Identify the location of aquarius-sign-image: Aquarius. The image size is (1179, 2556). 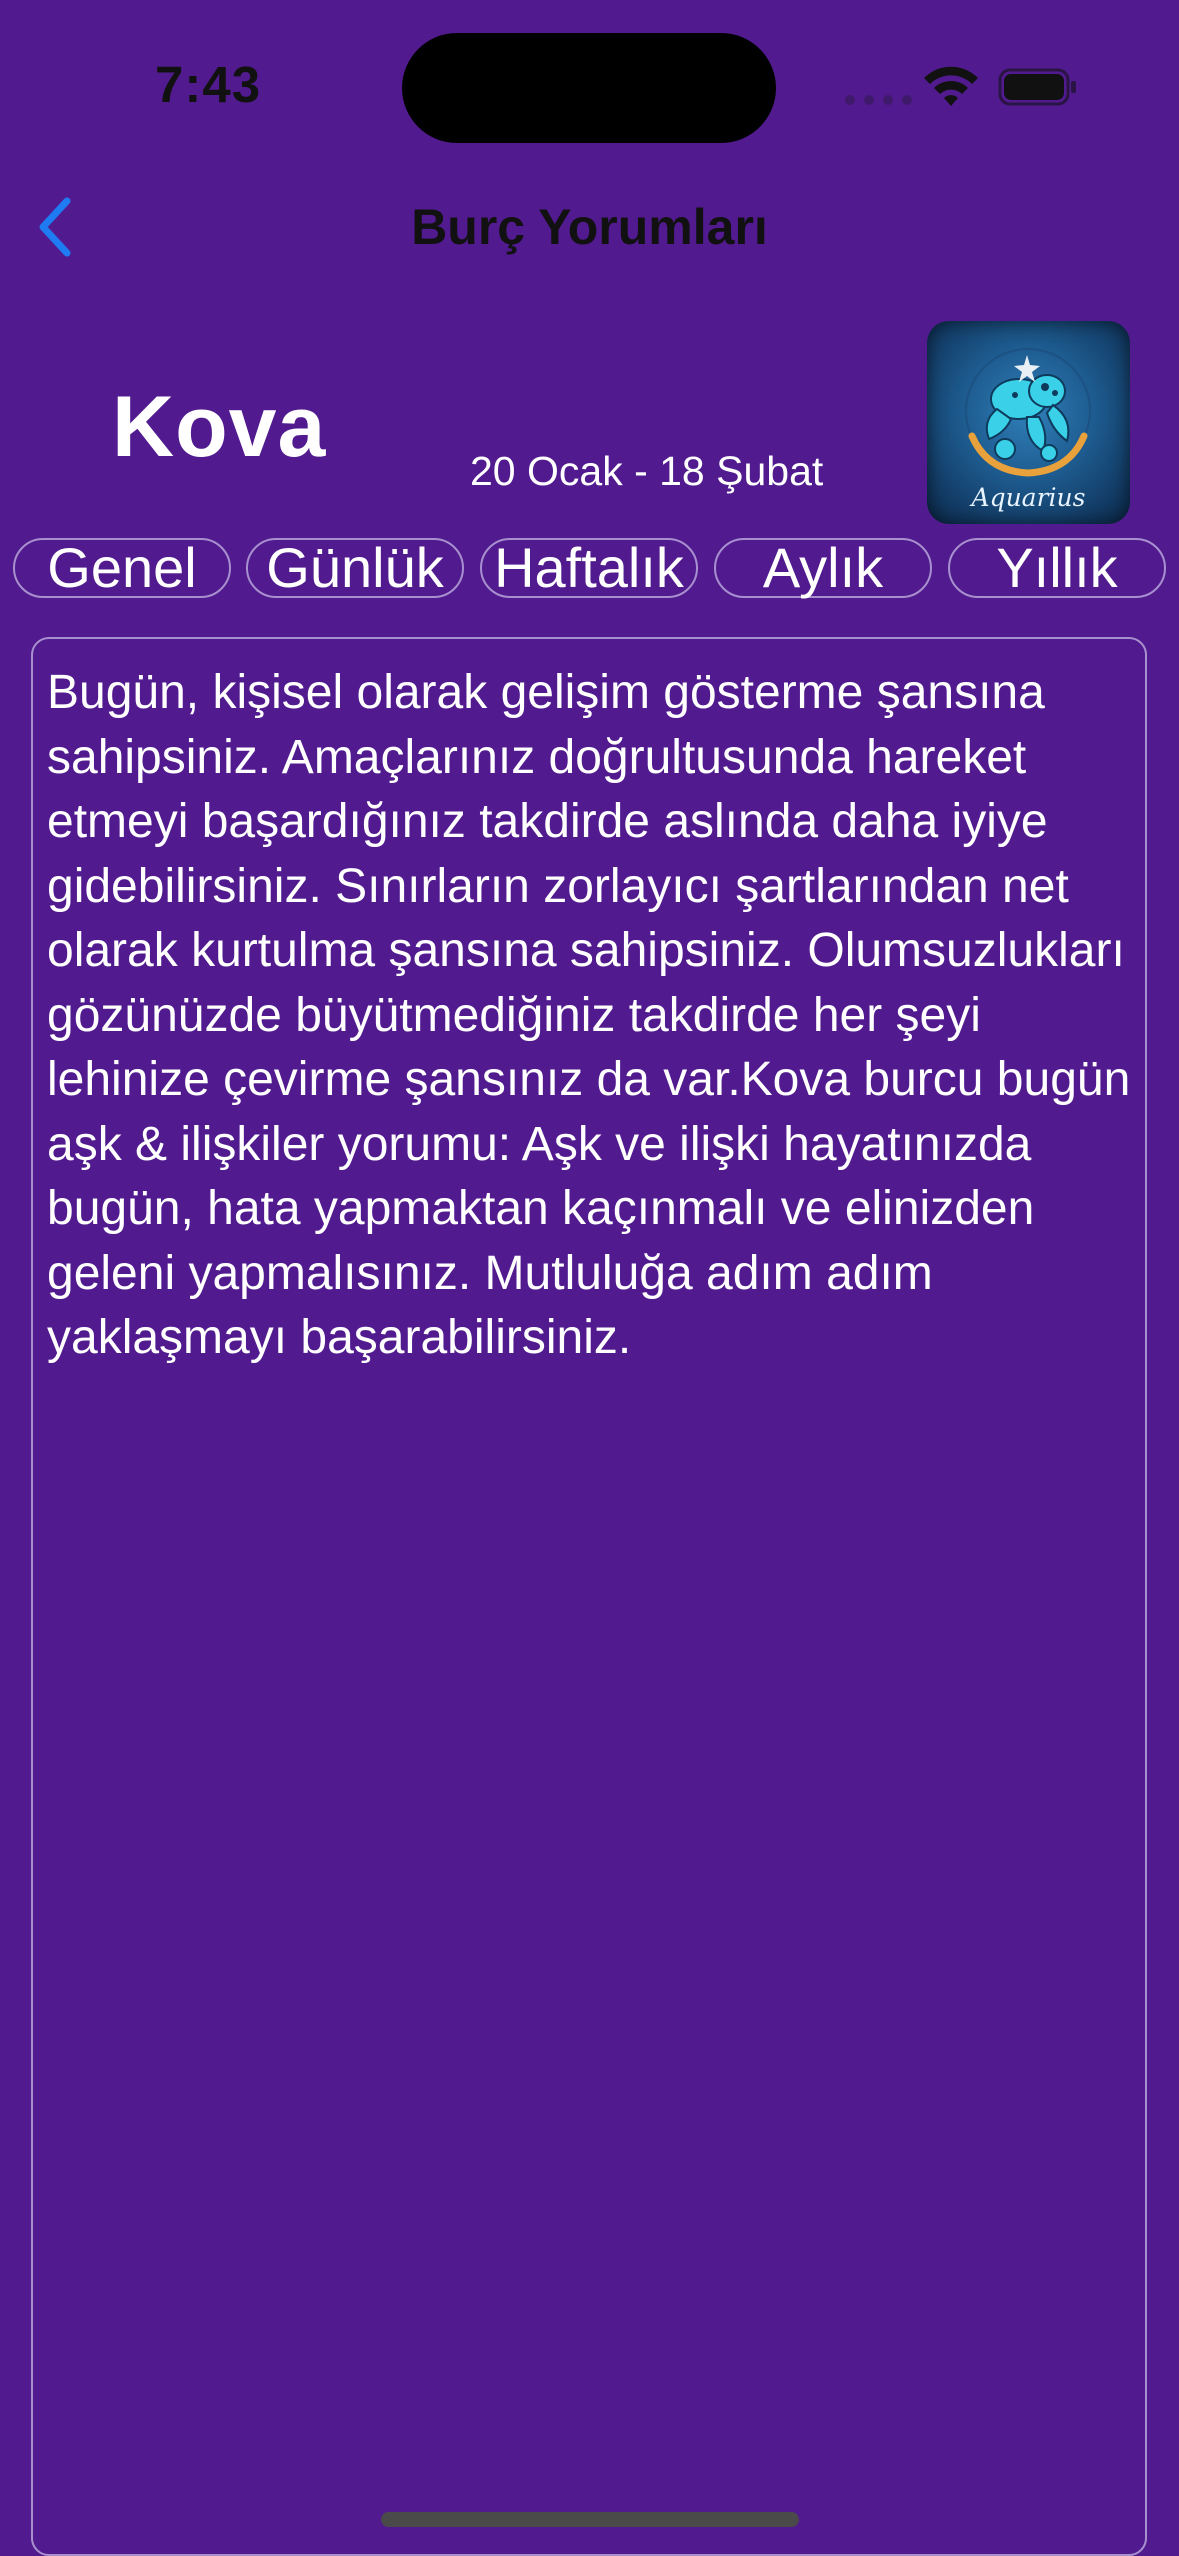
(1028, 422).